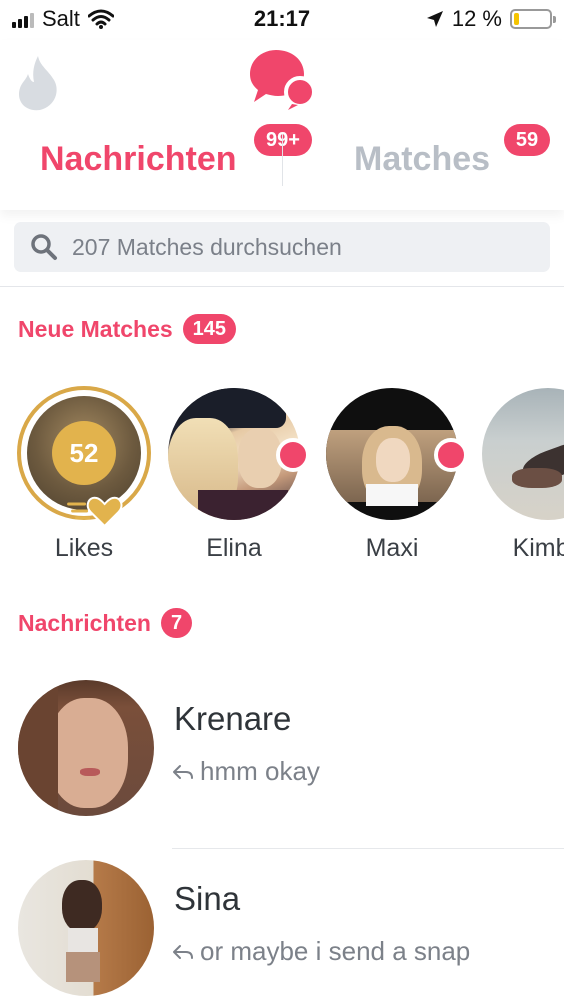  I want to click on tab-nachrichten-label: Nachrichten, so click(138, 159).